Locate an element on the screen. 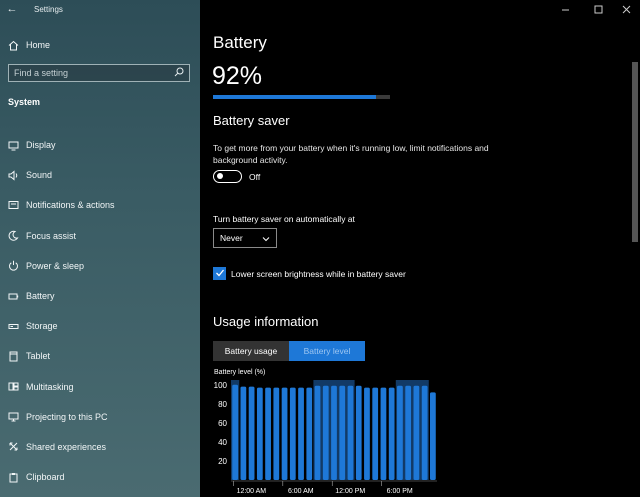  brightness-checkbox is located at coordinates (219, 273).